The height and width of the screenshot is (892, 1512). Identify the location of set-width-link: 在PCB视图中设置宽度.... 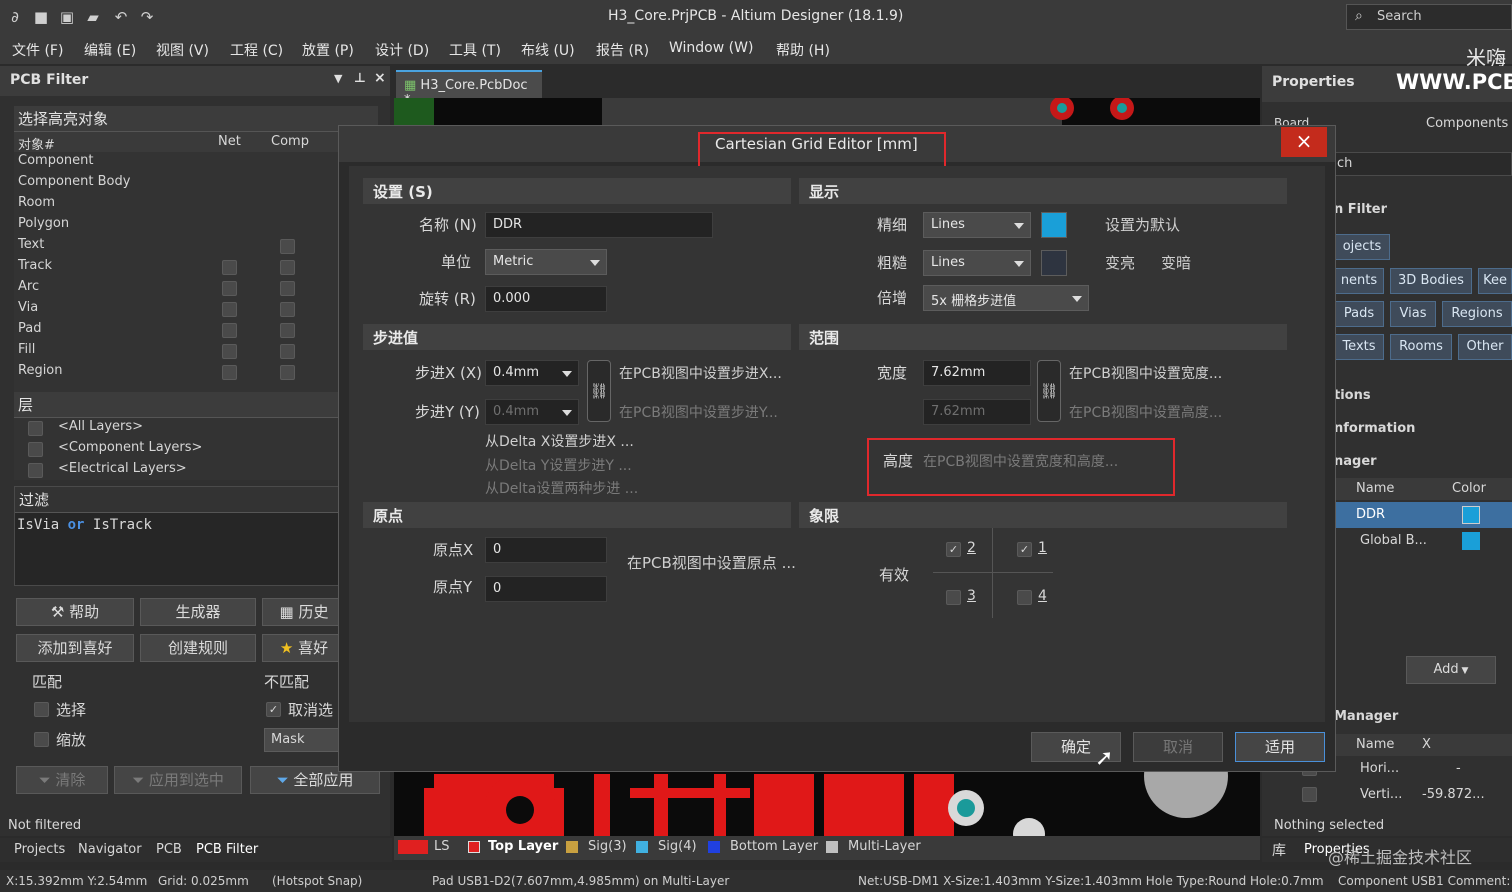
(1145, 373).